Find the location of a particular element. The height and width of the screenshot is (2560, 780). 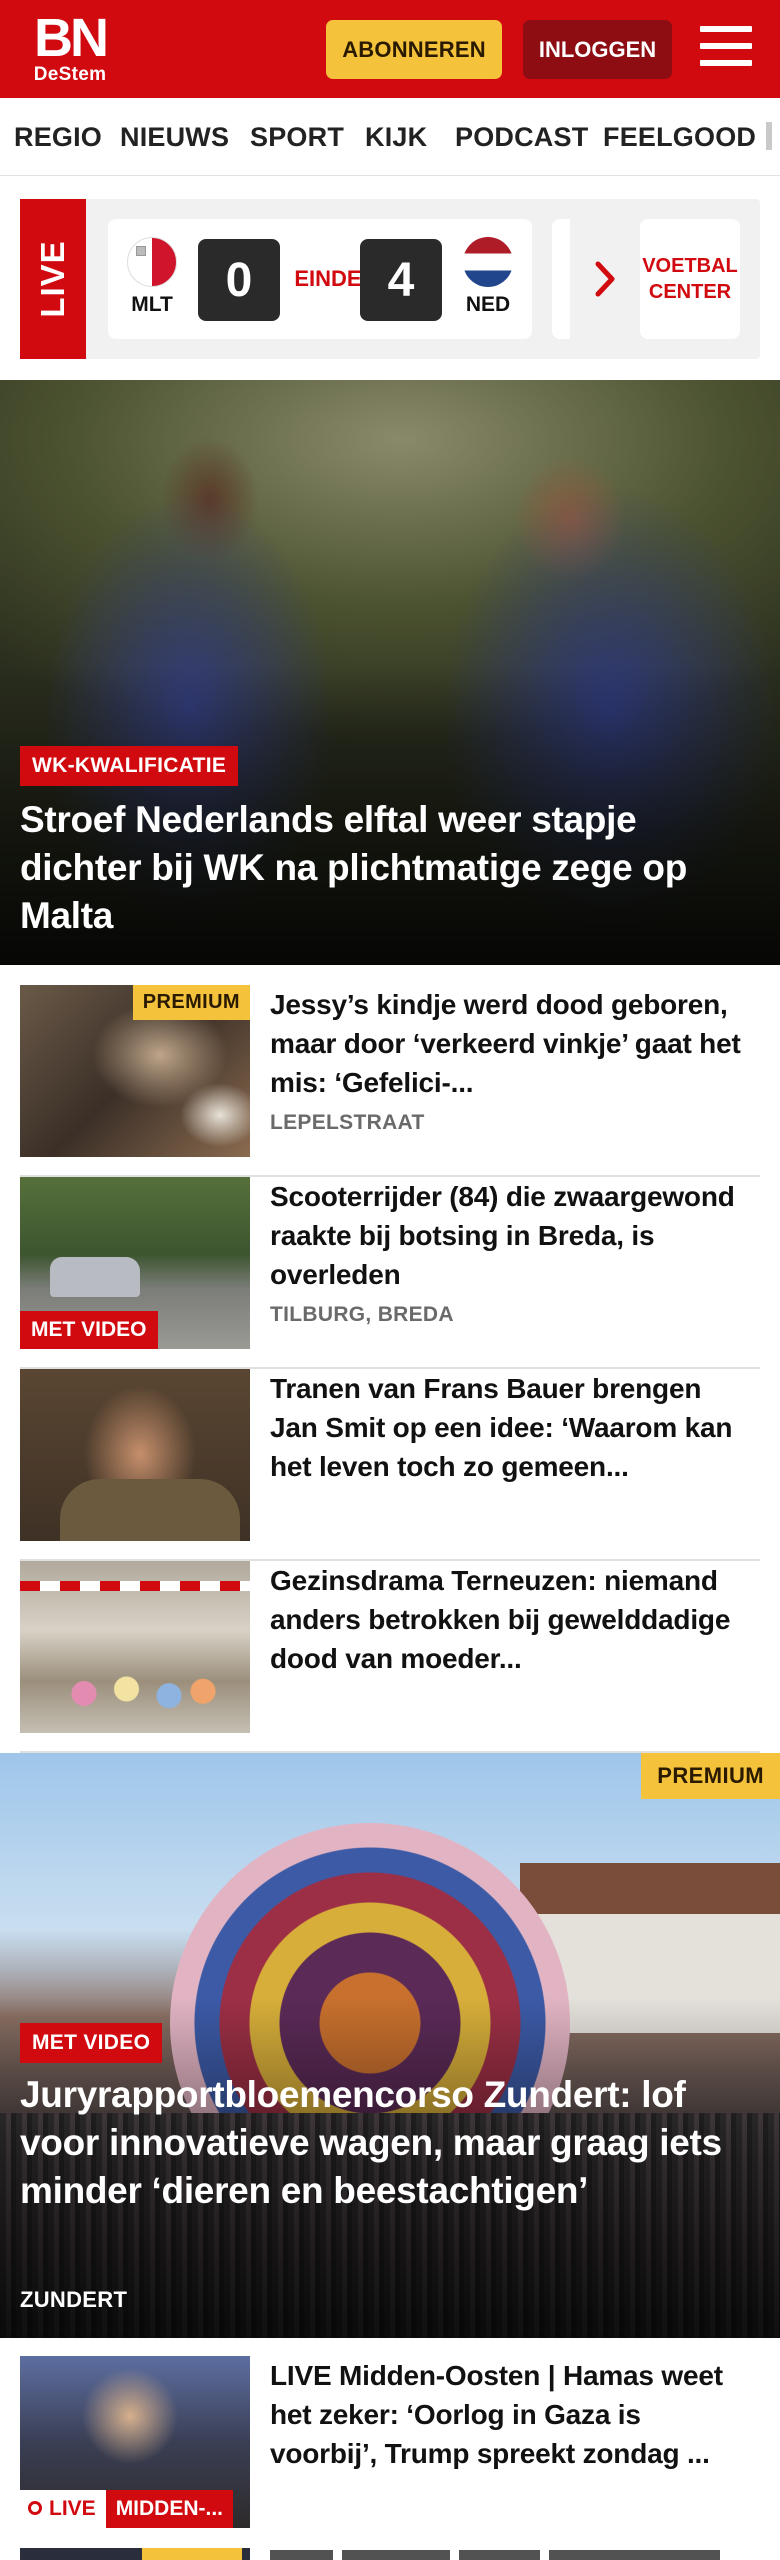

home-team-code: MLT is located at coordinates (152, 304).